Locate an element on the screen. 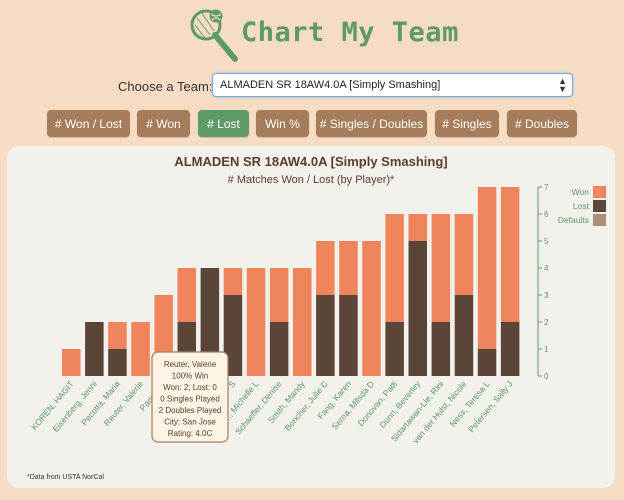 The height and width of the screenshot is (500, 624). won-lost-button: # Won / Lost is located at coordinates (88, 123).